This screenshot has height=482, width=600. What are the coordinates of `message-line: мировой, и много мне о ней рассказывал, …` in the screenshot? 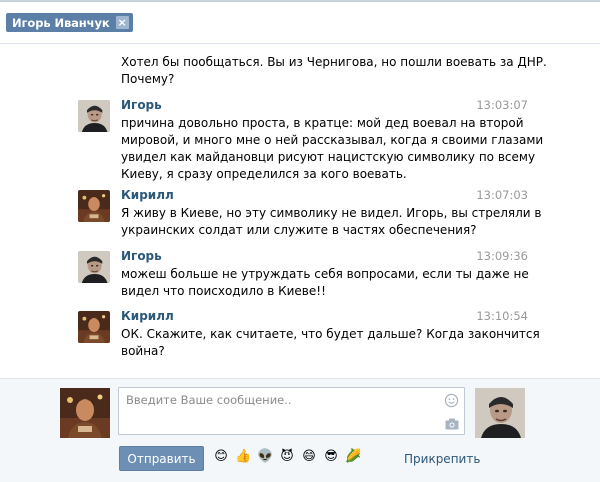 It's located at (332, 140).